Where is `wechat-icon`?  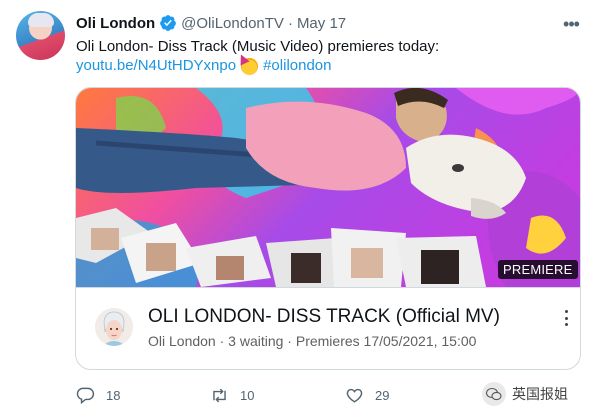 wechat-icon is located at coordinates (494, 394).